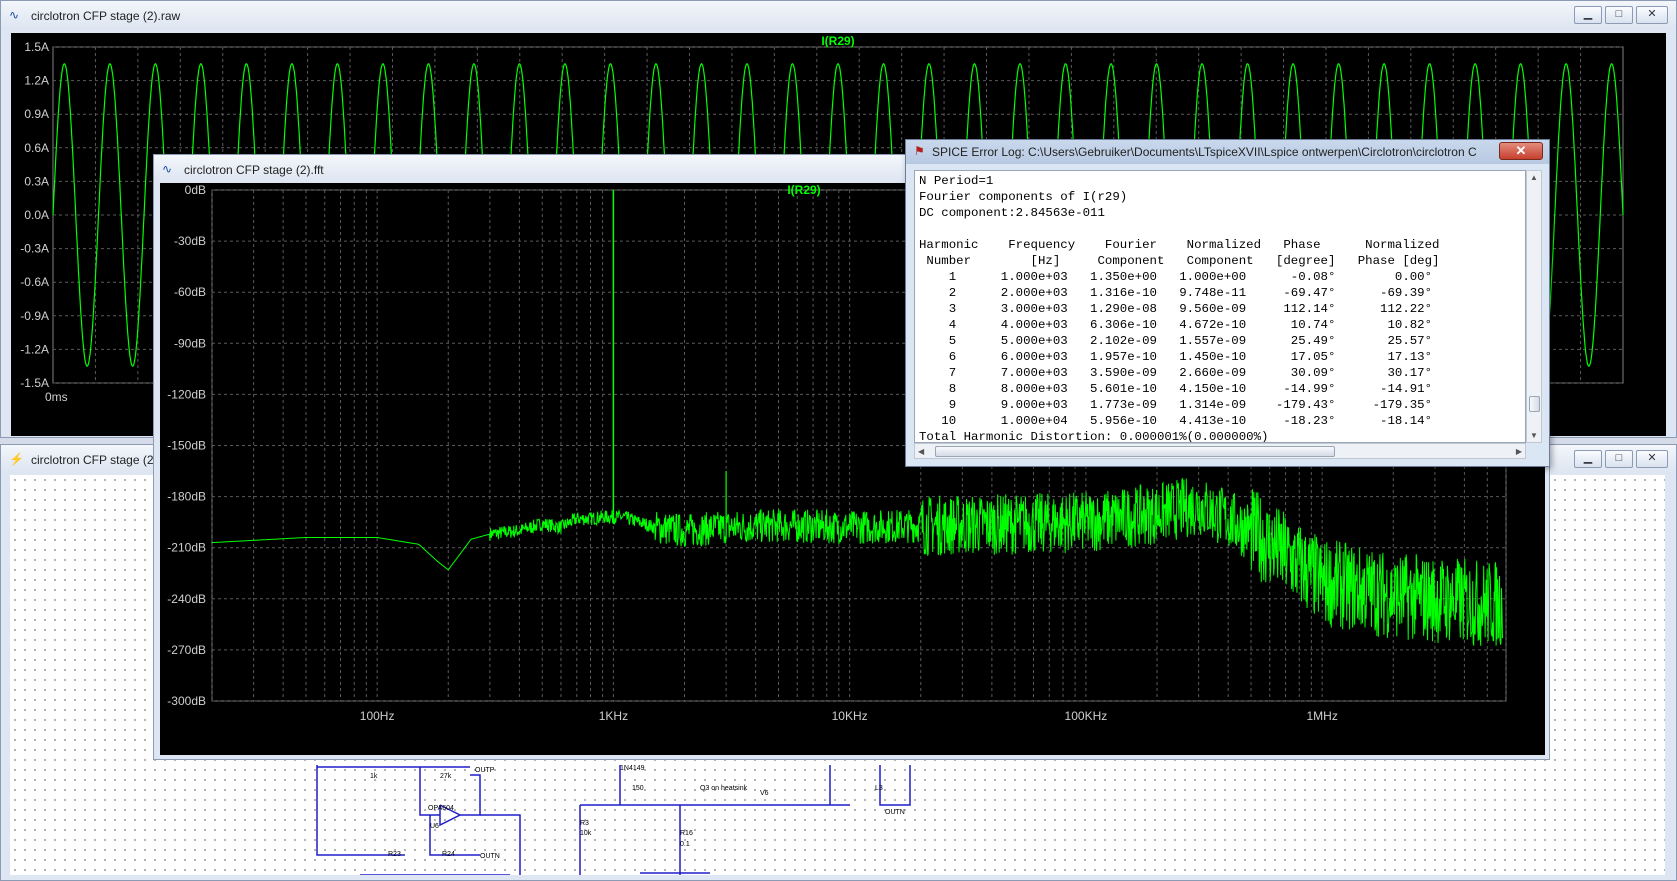 The image size is (1677, 881). Describe the element at coordinates (186, 394) in the screenshot. I see `fft-y-tick-label: -120dB` at that location.